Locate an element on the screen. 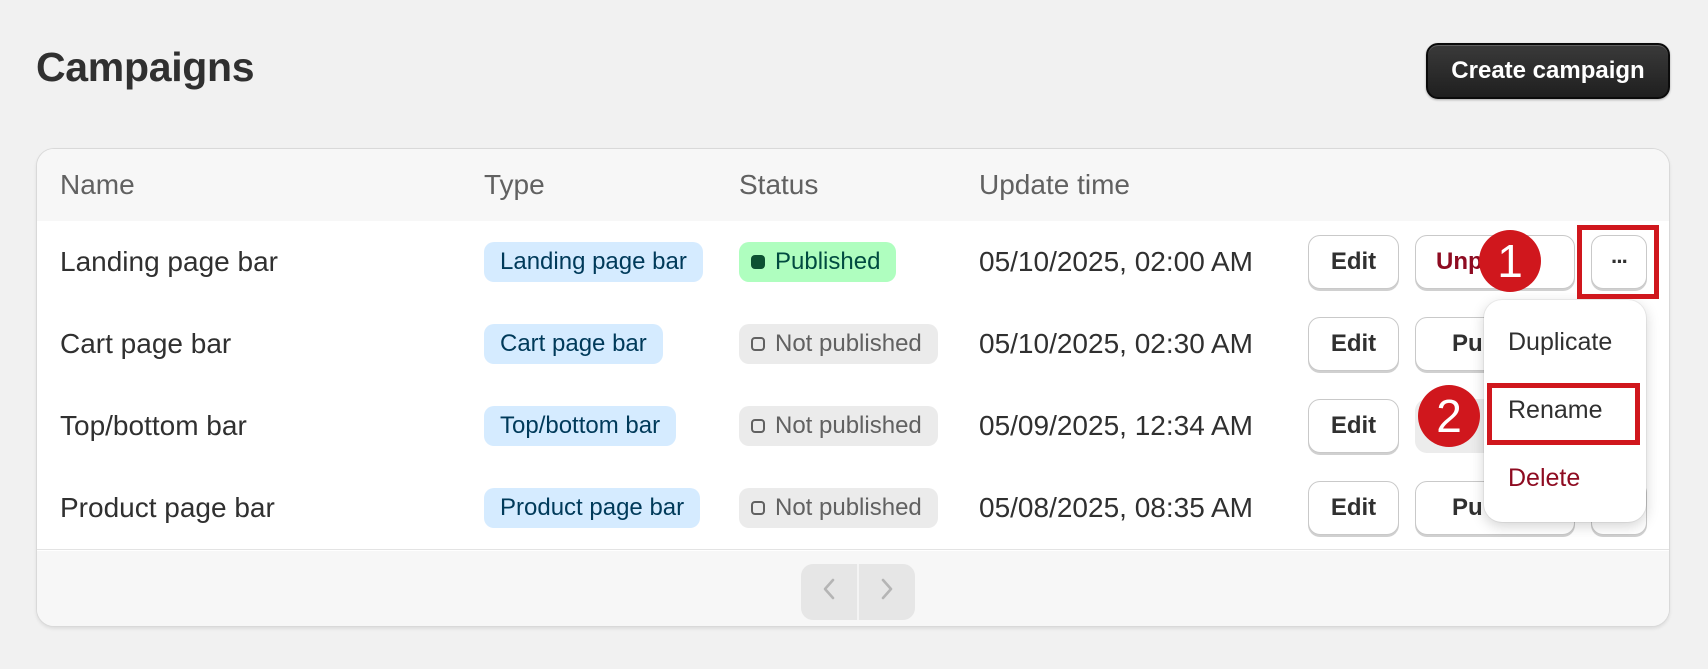 The height and width of the screenshot is (669, 1708). update-time: 05/10/2025, 02:30 AM is located at coordinates (1116, 343).